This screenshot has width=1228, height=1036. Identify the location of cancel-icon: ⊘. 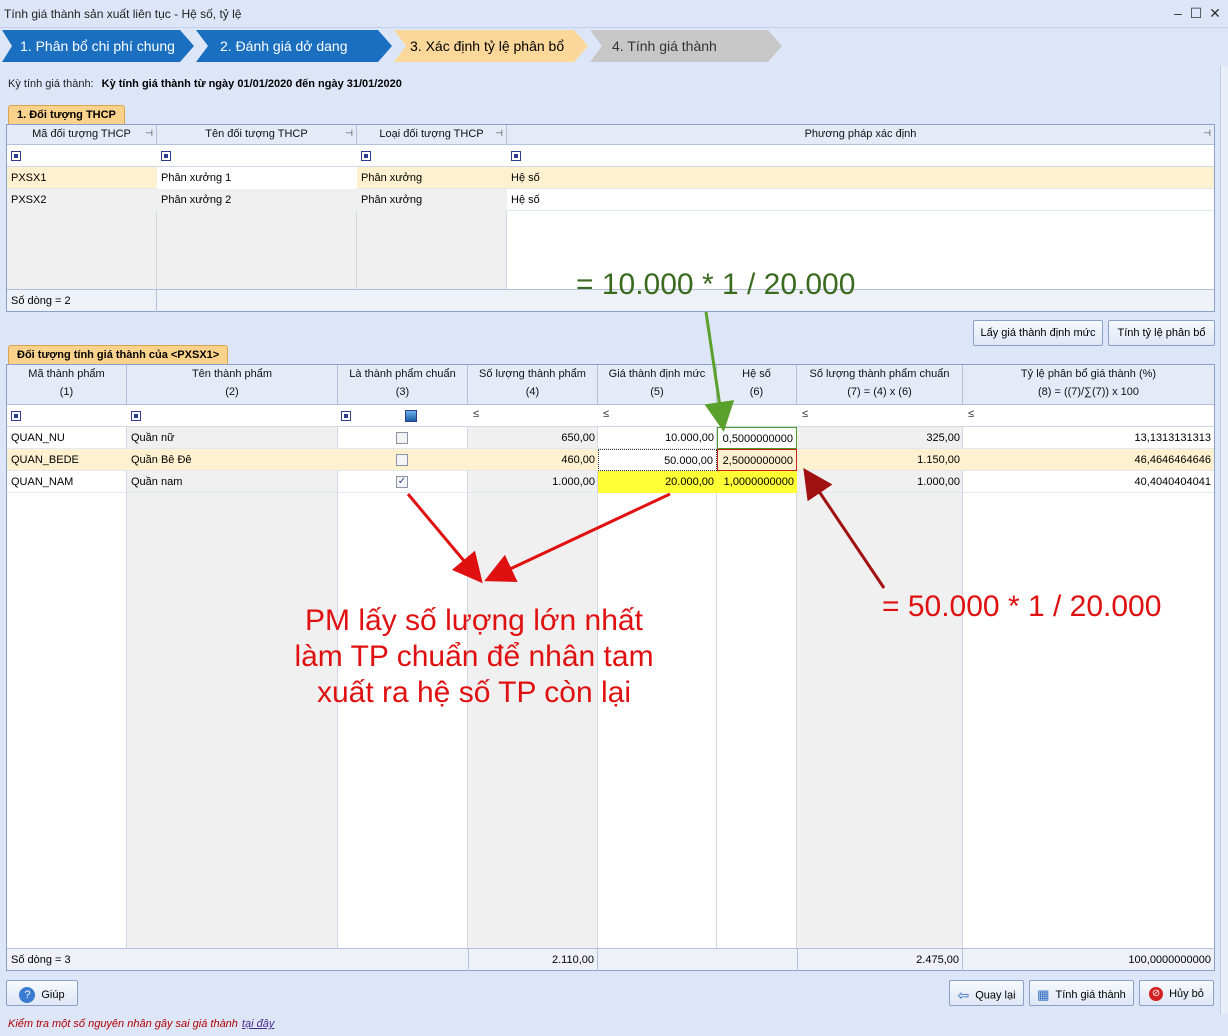
(1156, 994).